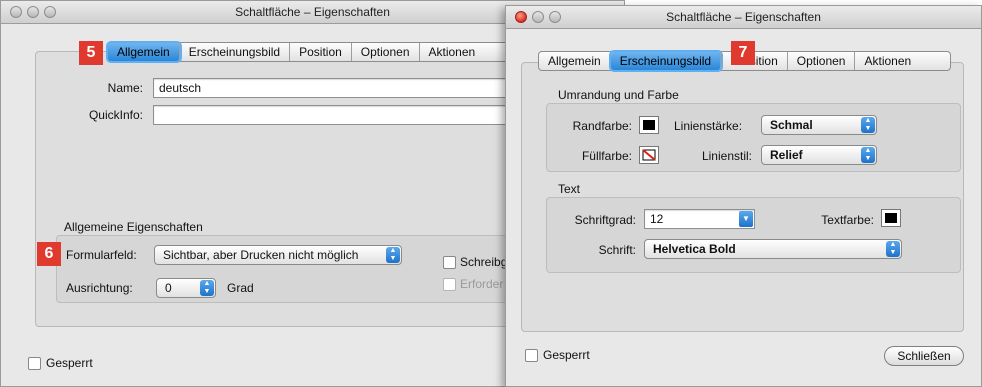  I want to click on ausrichtung-popup: 0 ▲ ▼, so click(186, 288).